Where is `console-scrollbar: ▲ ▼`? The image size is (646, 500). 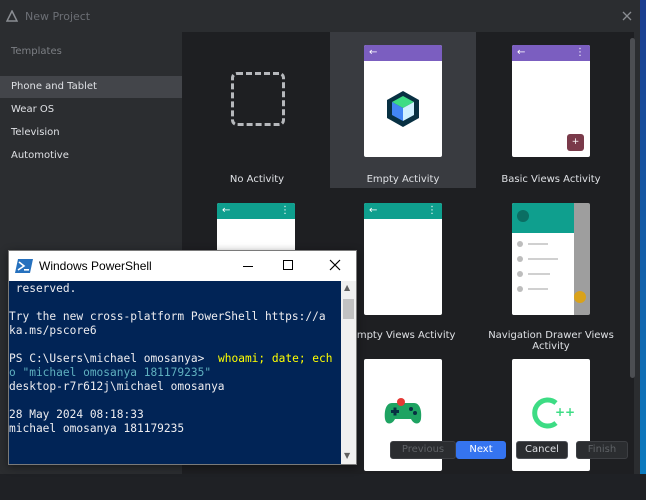 console-scrollbar: ▲ ▼ is located at coordinates (348, 372).